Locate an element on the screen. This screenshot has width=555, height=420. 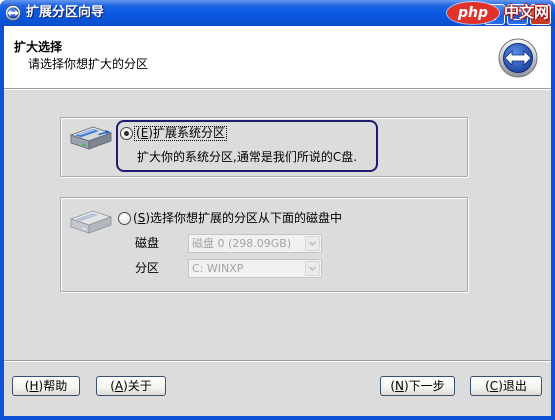
watermark-logo: php is located at coordinates (473, 13).